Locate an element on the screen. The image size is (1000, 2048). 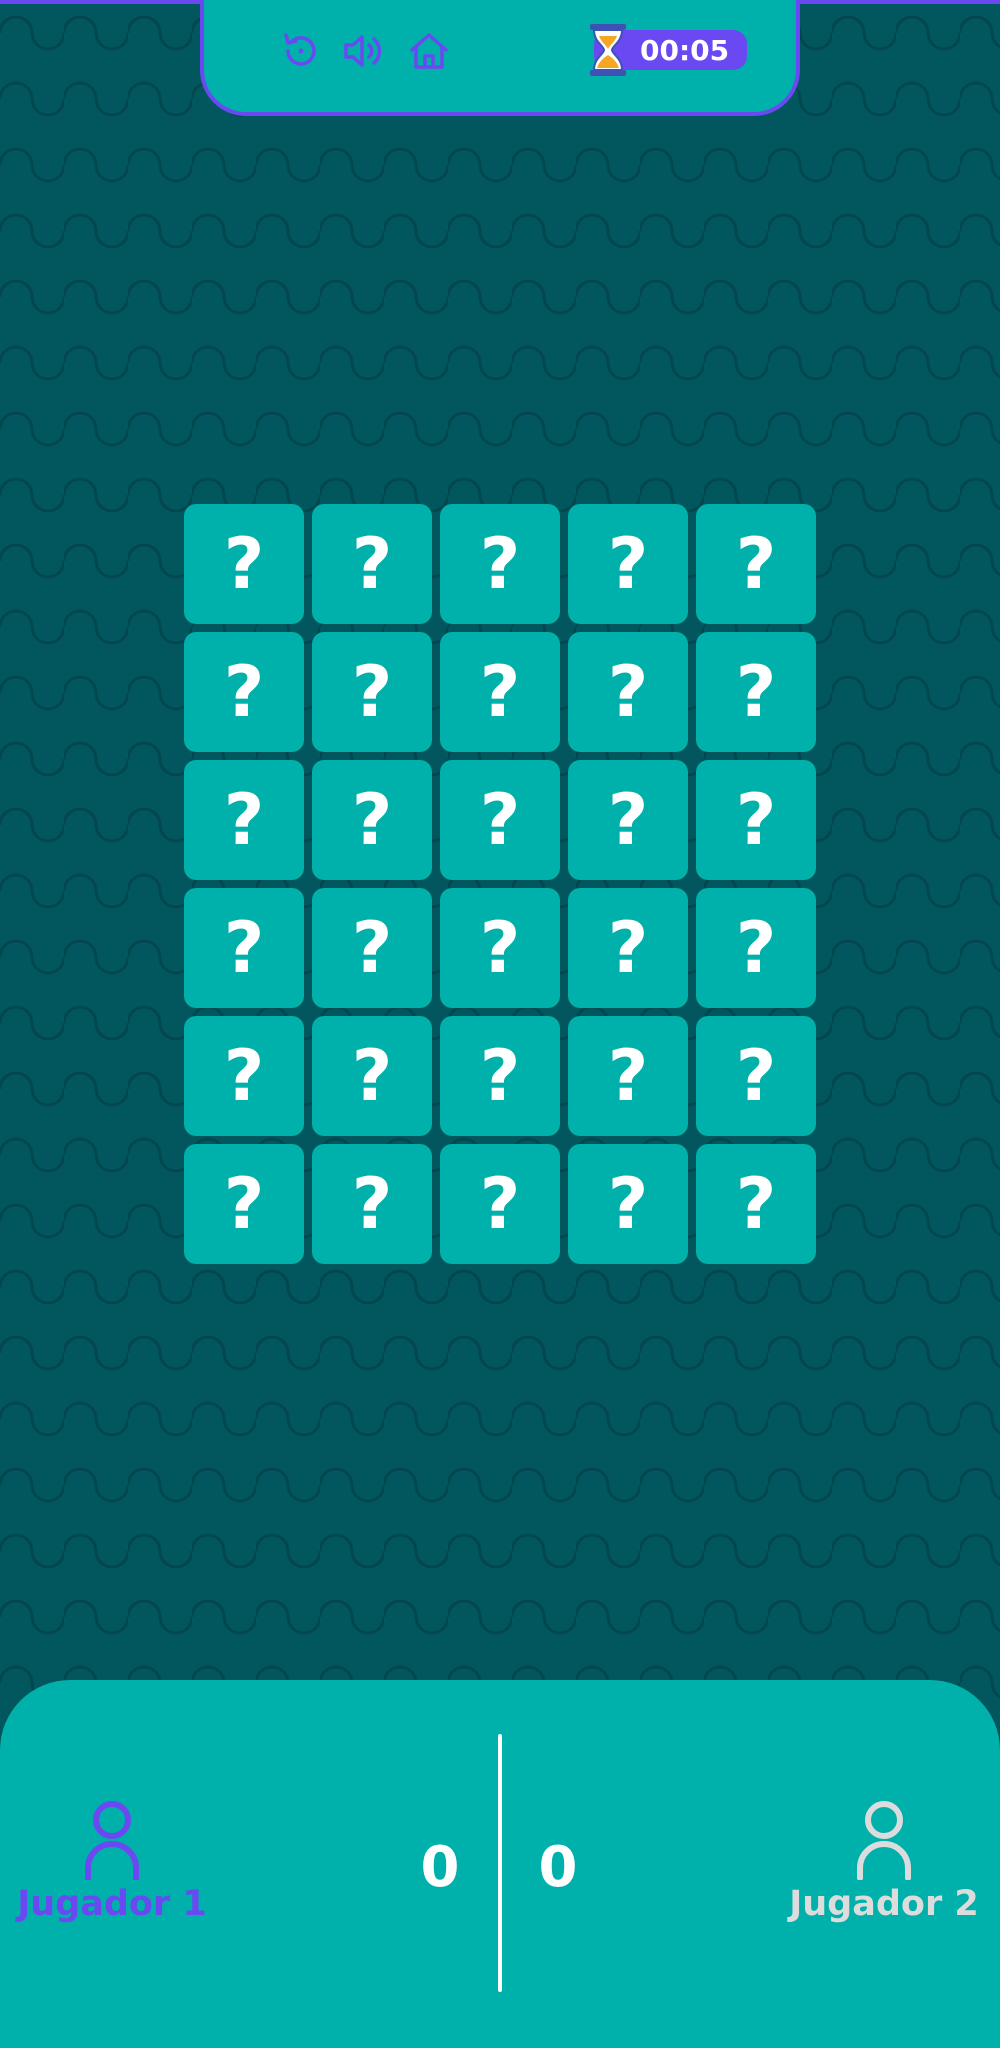
player-2: Jugador 2 is located at coordinates (882, 1862).